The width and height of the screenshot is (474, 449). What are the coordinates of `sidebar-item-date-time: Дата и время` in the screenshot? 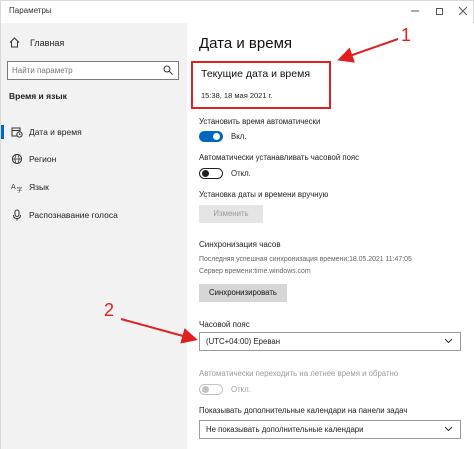 It's located at (94, 132).